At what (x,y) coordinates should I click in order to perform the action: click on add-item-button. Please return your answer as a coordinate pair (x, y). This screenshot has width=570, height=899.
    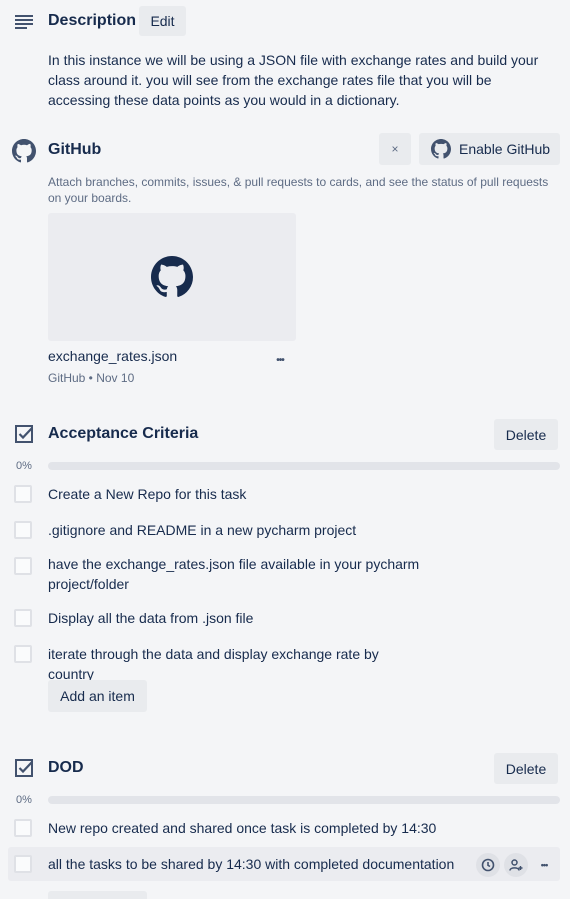
    Looking at the image, I should click on (97, 895).